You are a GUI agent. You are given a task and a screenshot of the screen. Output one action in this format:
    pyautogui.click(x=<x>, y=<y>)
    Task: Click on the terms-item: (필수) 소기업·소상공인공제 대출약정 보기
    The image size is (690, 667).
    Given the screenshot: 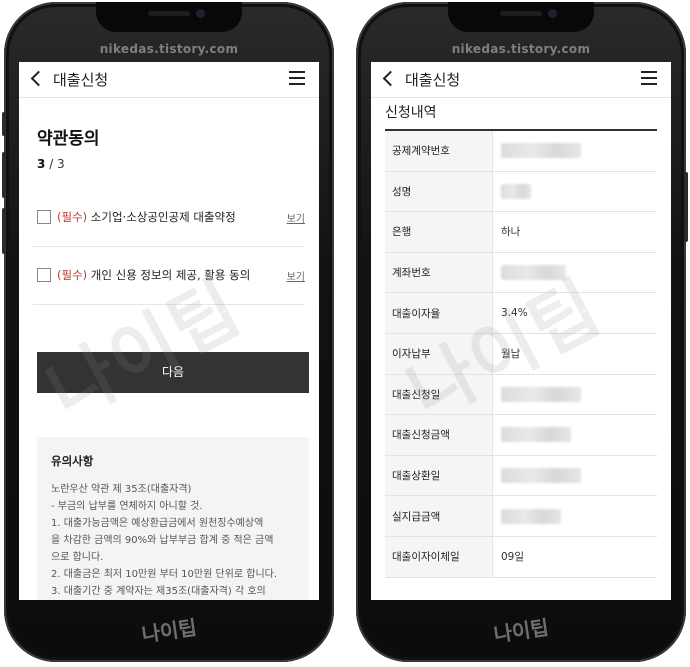 What is the action you would take?
    pyautogui.click(x=169, y=218)
    